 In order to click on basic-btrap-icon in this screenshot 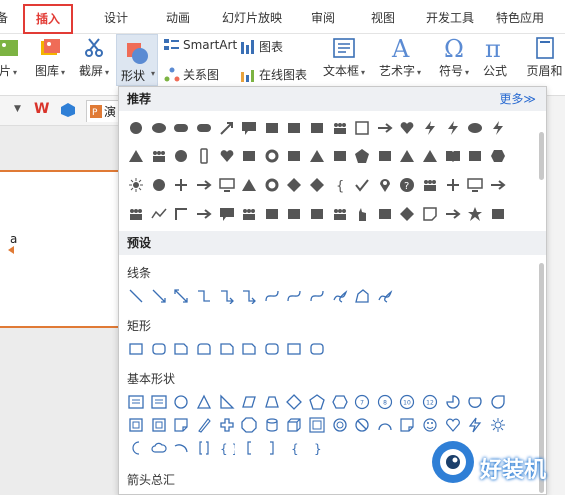, I will do `click(272, 402)`.